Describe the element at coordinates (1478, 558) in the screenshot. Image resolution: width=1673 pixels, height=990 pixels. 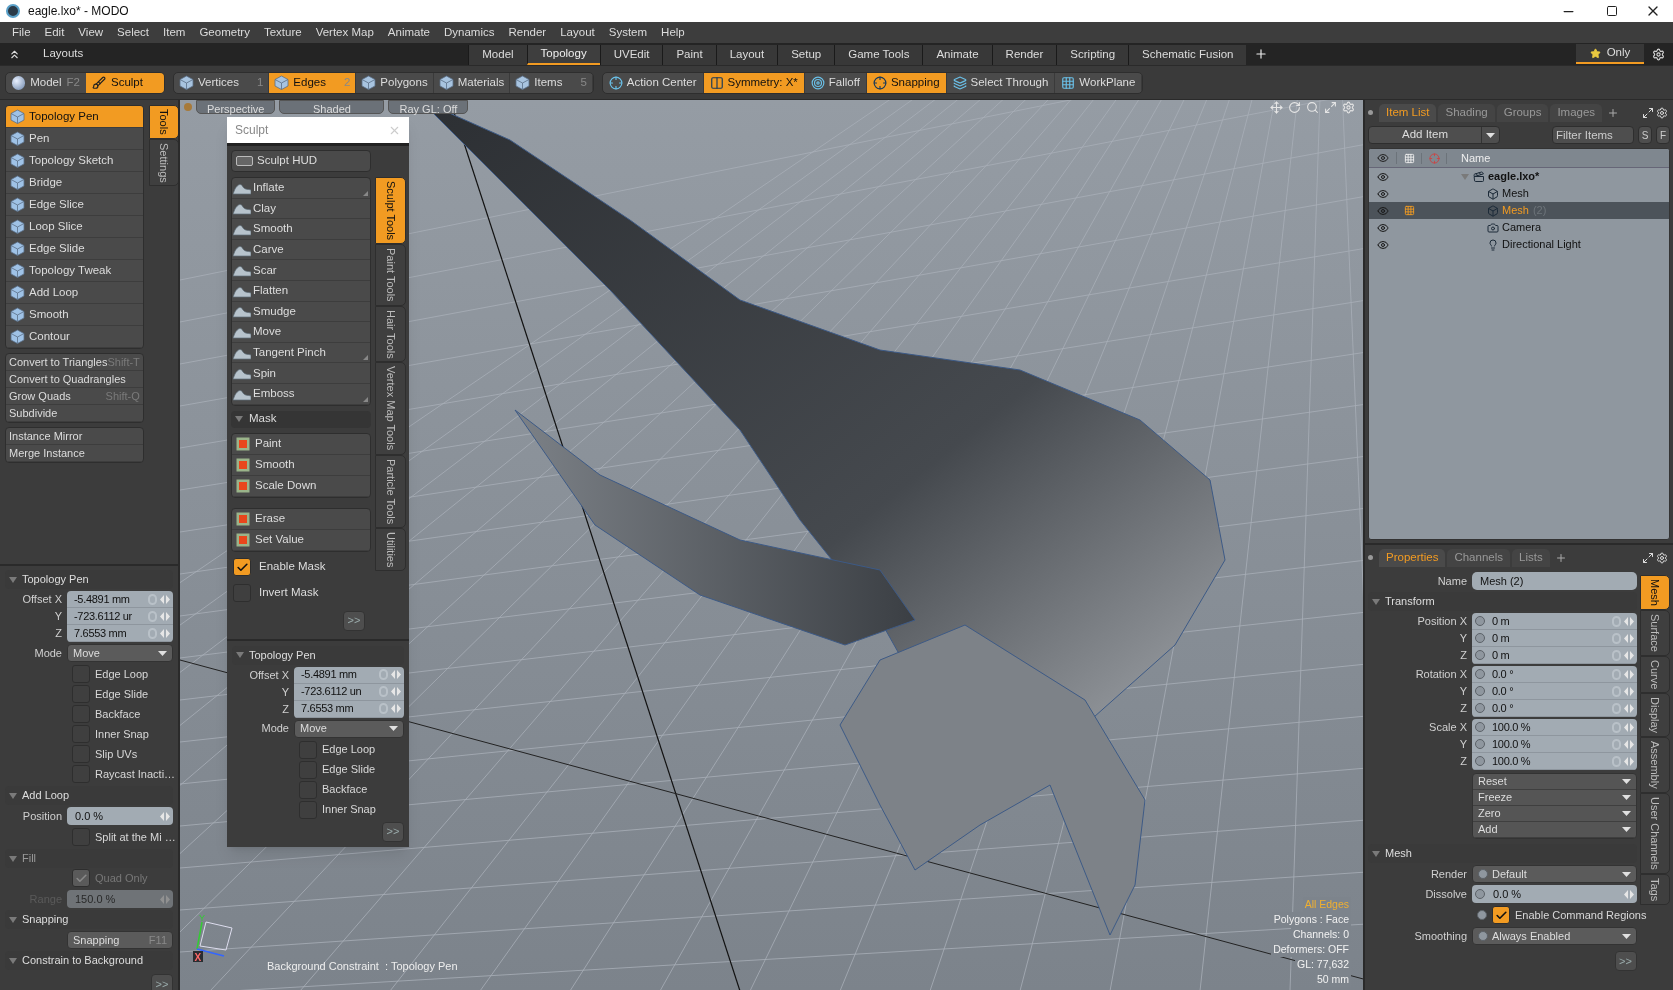
I see `panel-tab: Channels` at that location.